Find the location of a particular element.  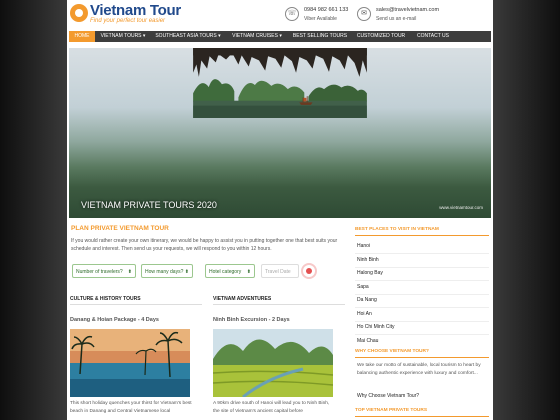

nav-vietnam-cruises: VIETNAM CRUISES ▾ is located at coordinates (257, 36).